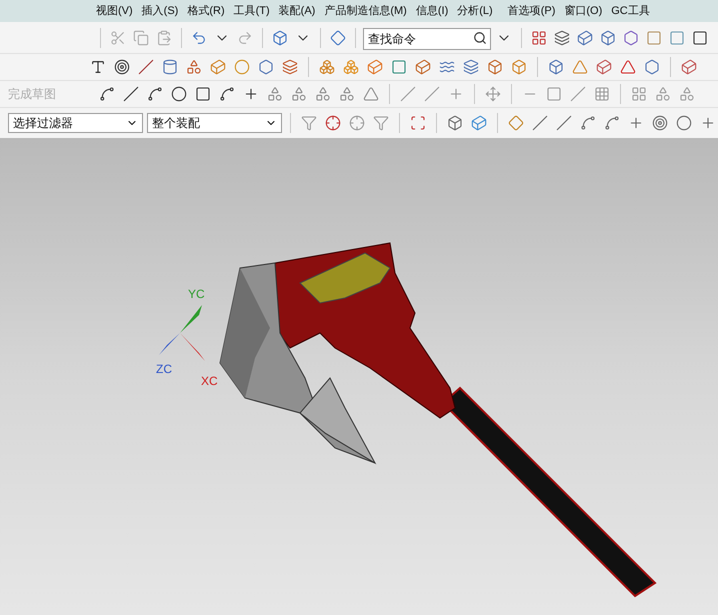  Describe the element at coordinates (630, 11) in the screenshot. I see `menu-item: GC工具` at that location.